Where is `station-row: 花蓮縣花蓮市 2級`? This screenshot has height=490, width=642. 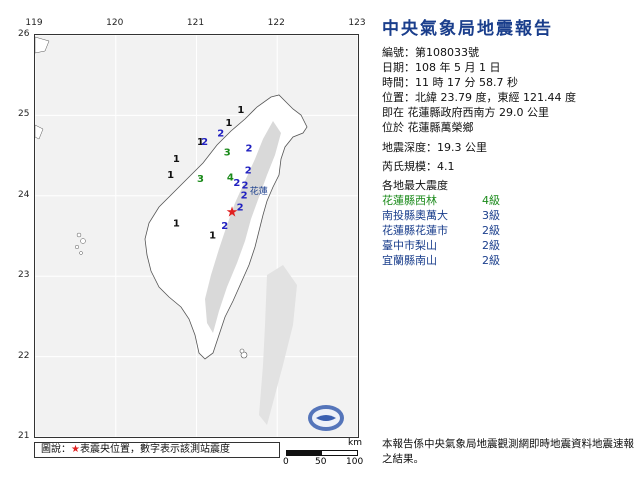 station-row: 花蓮縣花蓮市 2級 is located at coordinates (507, 230).